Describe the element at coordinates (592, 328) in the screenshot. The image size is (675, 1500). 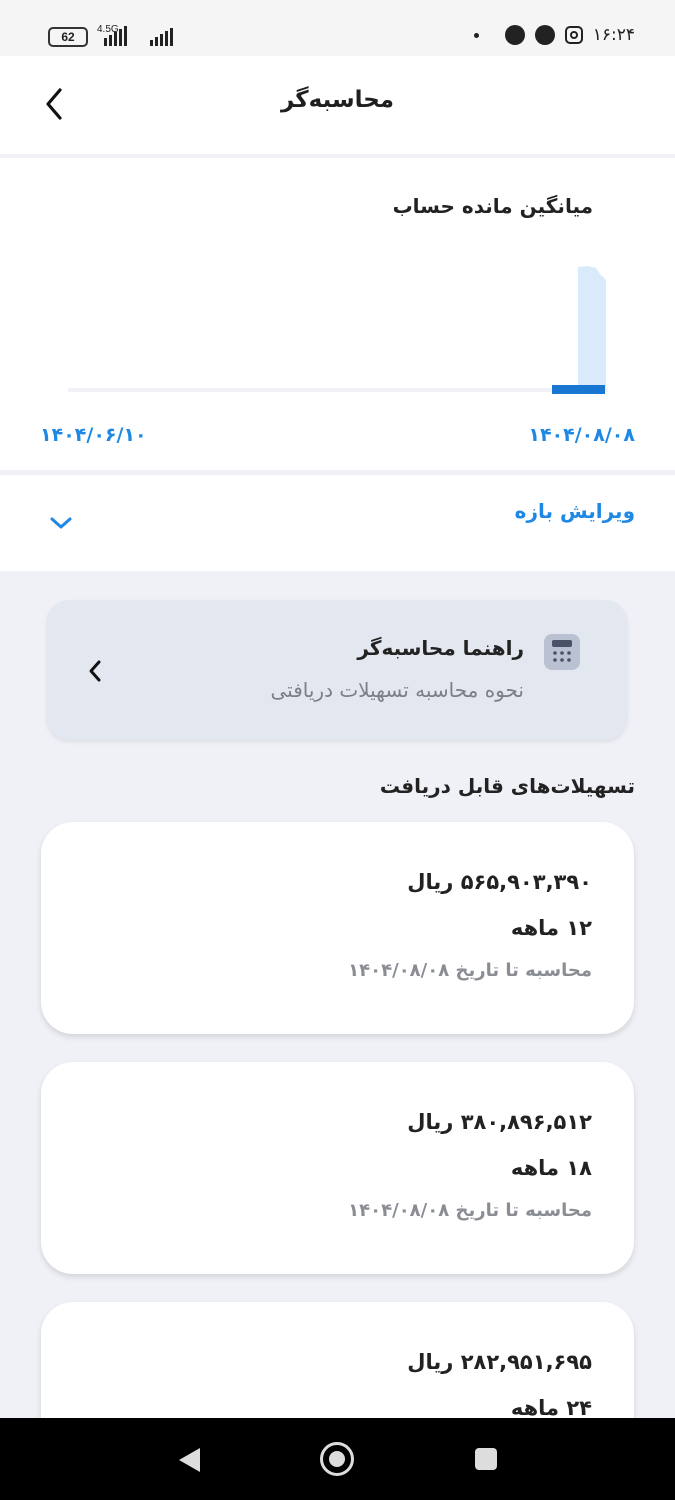
I see `chart-bar-current` at that location.